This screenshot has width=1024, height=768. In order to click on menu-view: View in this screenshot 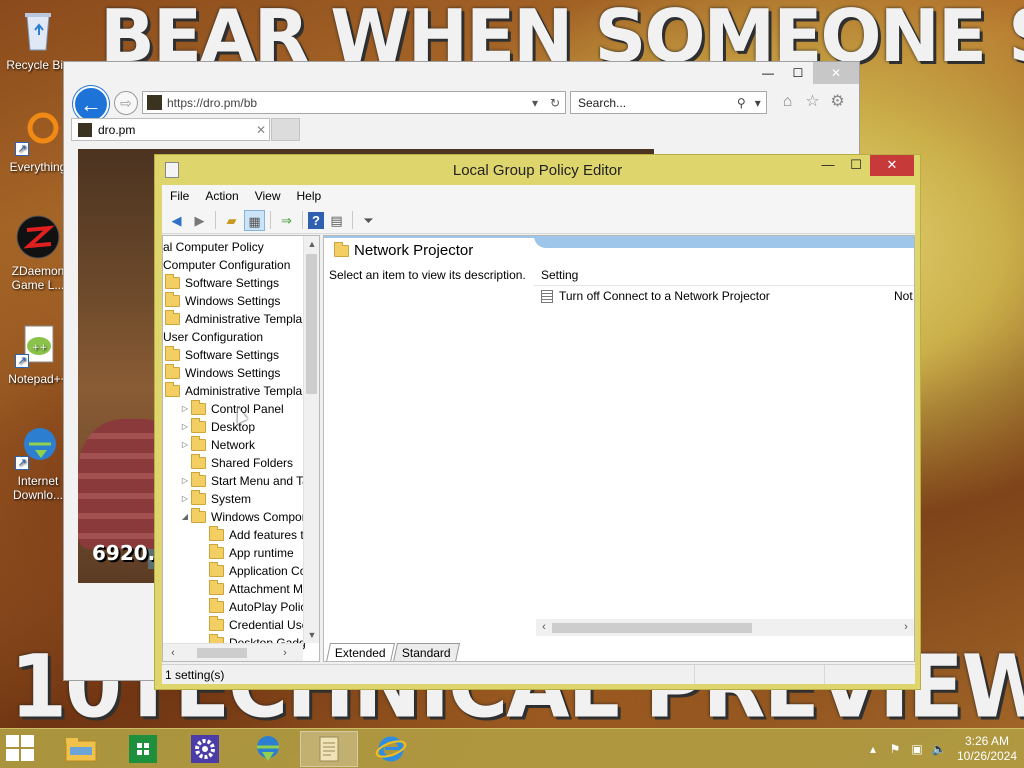, I will do `click(268, 196)`.